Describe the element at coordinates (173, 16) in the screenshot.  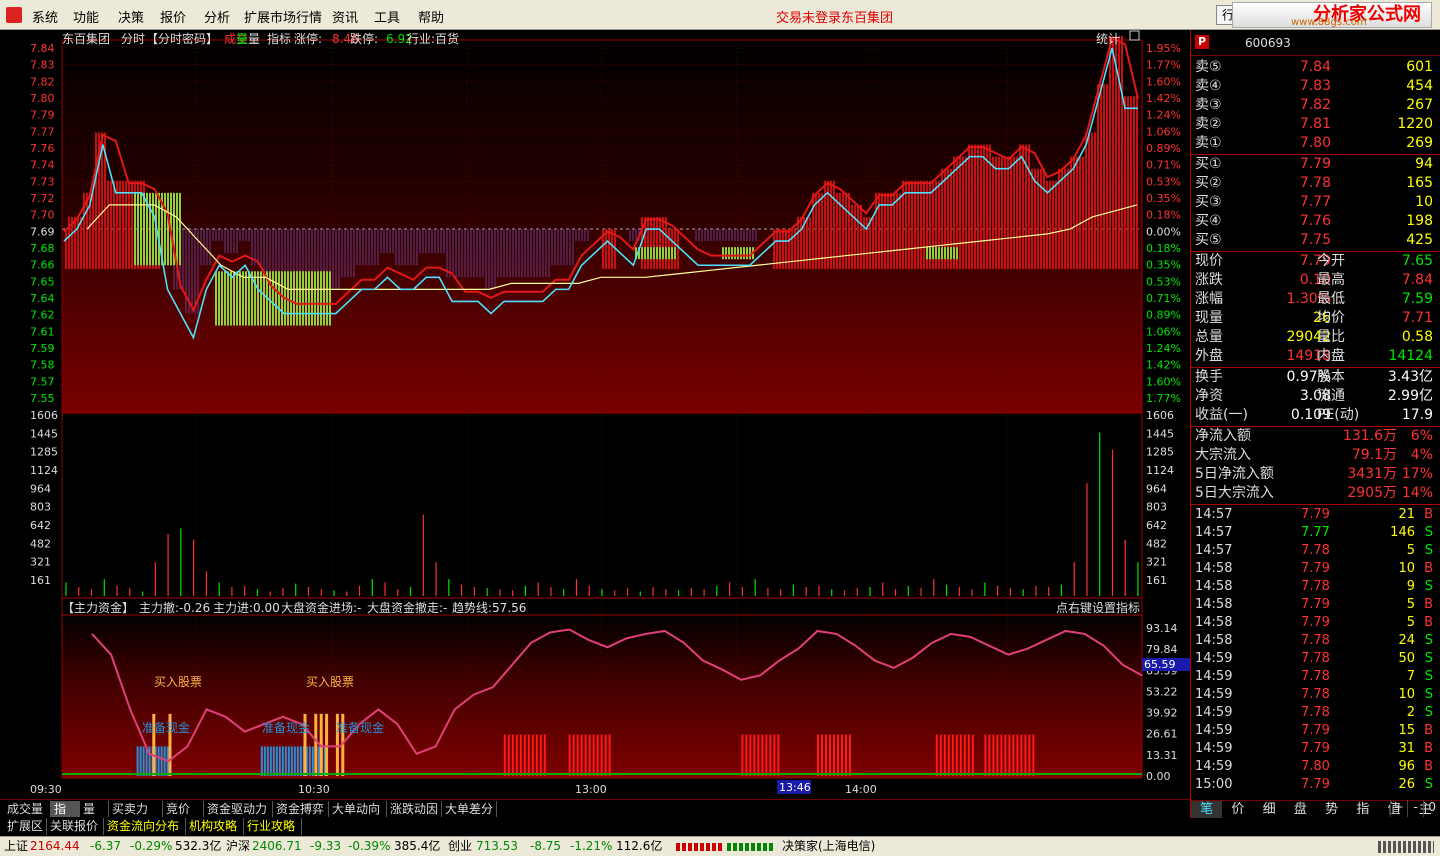
I see `menu-quote: 报价` at that location.